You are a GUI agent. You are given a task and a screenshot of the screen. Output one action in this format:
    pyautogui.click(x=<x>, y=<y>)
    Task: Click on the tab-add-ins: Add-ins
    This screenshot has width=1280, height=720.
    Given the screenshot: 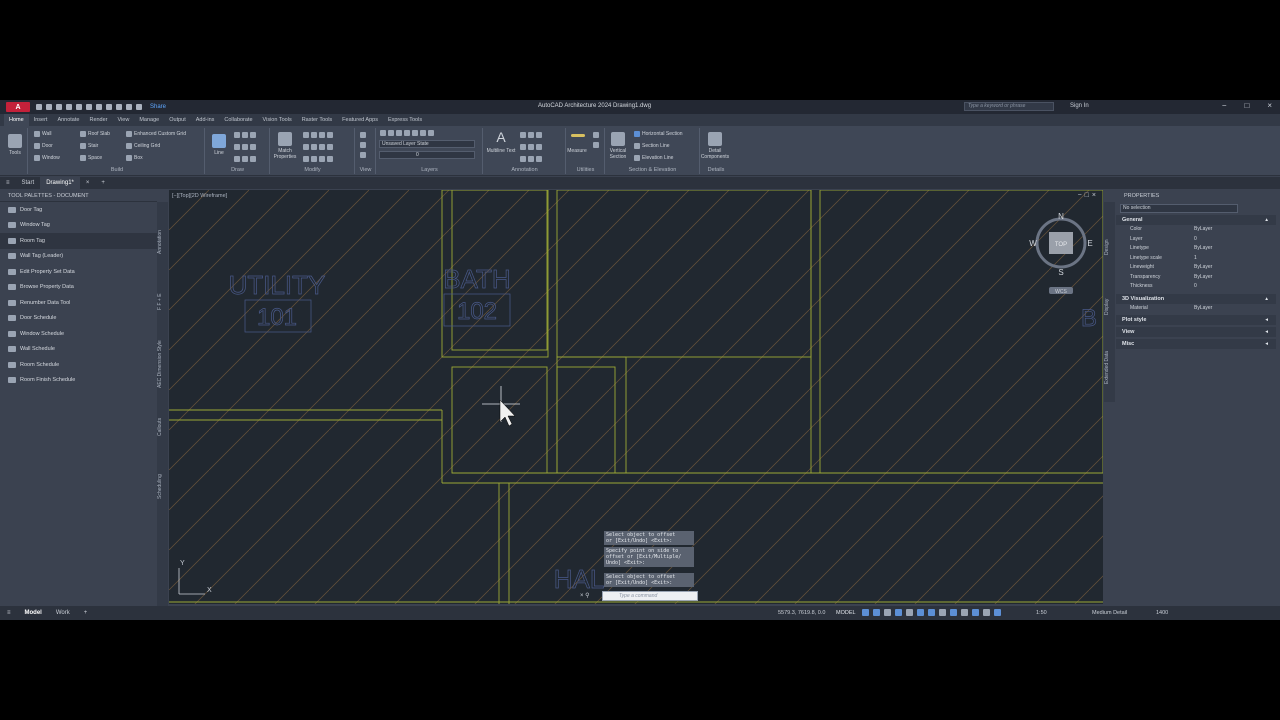 What is the action you would take?
    pyautogui.click(x=205, y=120)
    